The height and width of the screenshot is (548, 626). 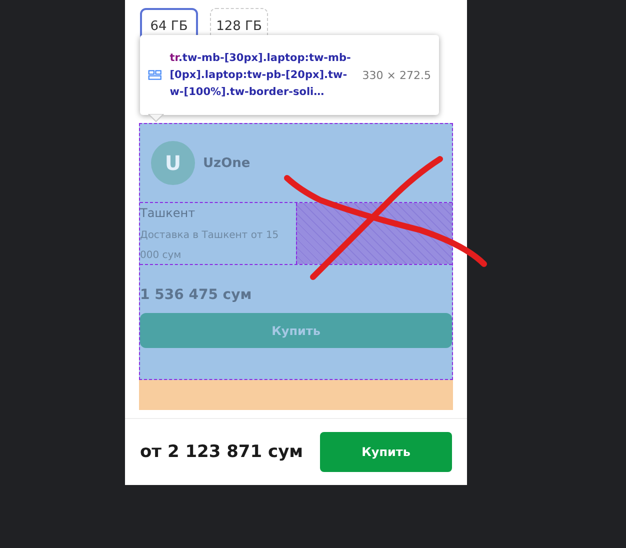 What do you see at coordinates (386, 452) in the screenshot?
I see `buy-button: Купить` at bounding box center [386, 452].